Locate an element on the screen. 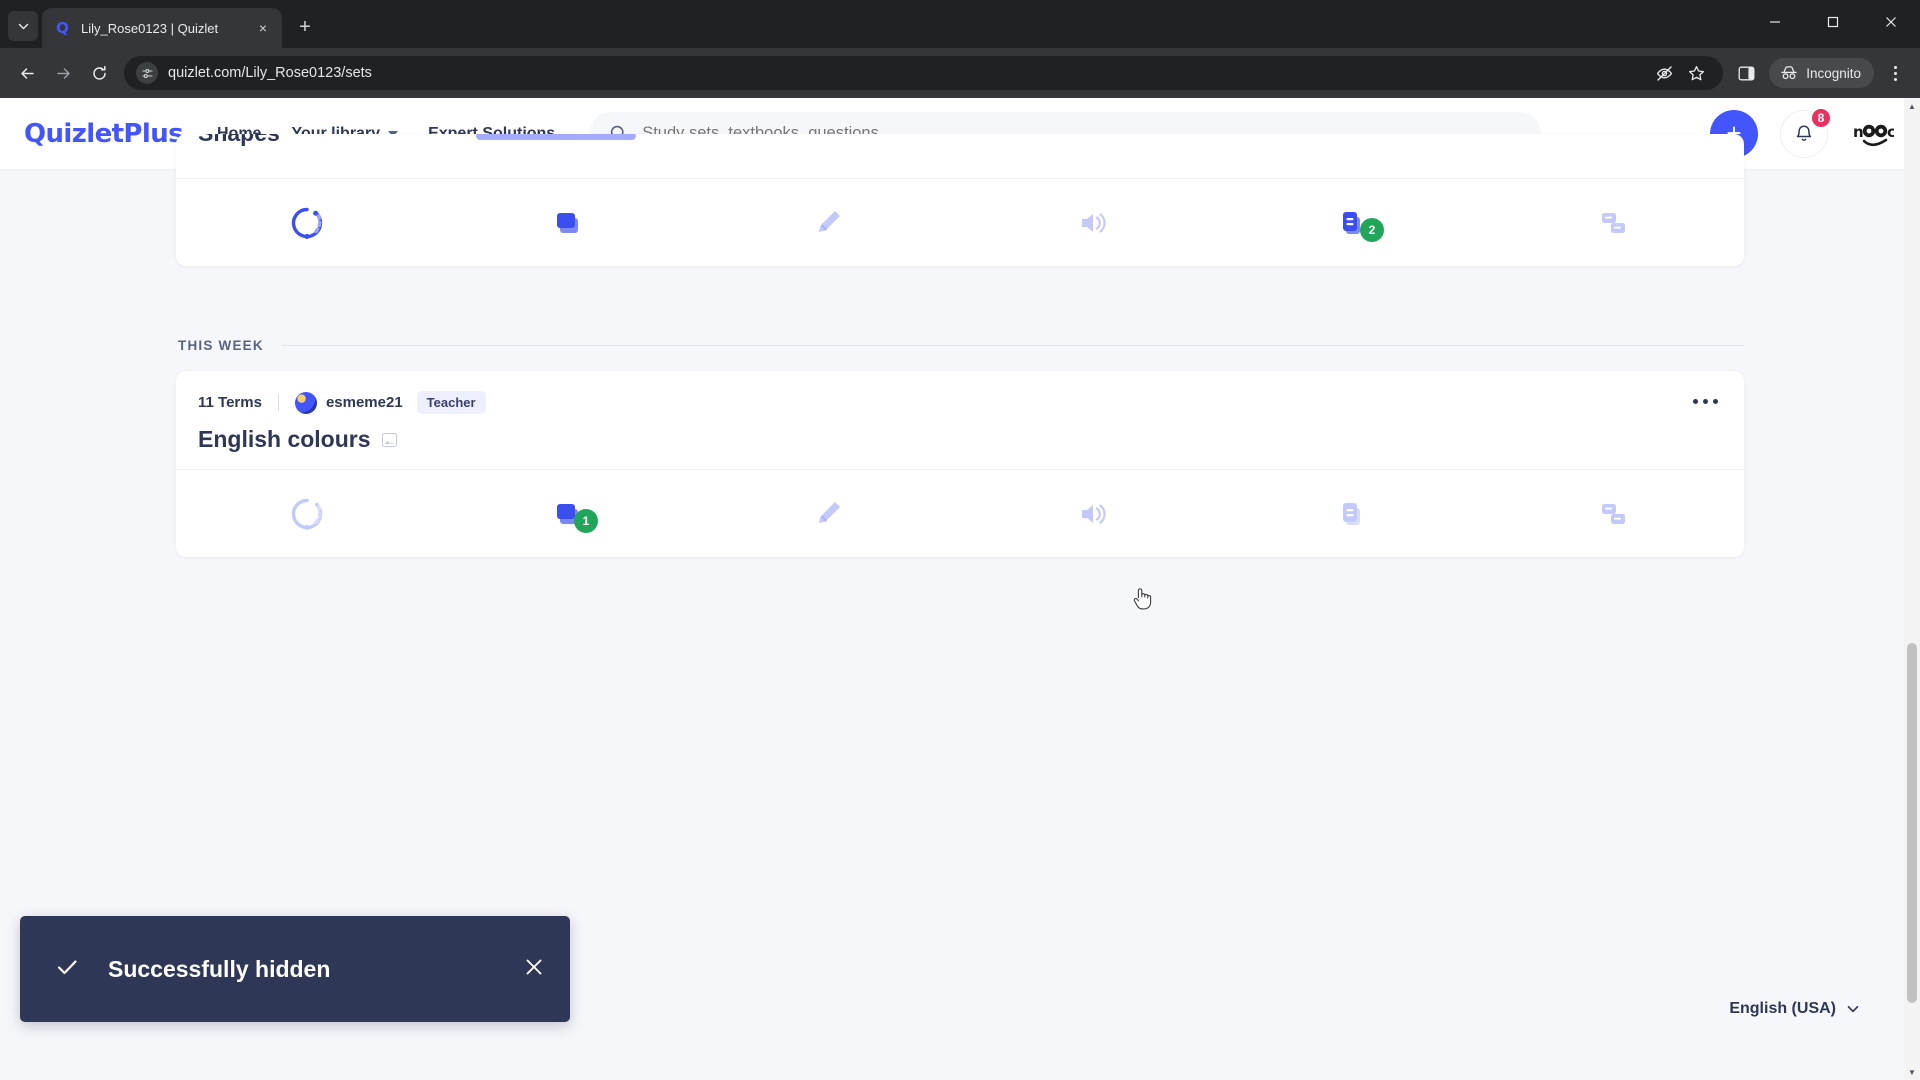 Image resolution: width=1920 pixels, height=1080 pixels. window-controls is located at coordinates (1833, 22).